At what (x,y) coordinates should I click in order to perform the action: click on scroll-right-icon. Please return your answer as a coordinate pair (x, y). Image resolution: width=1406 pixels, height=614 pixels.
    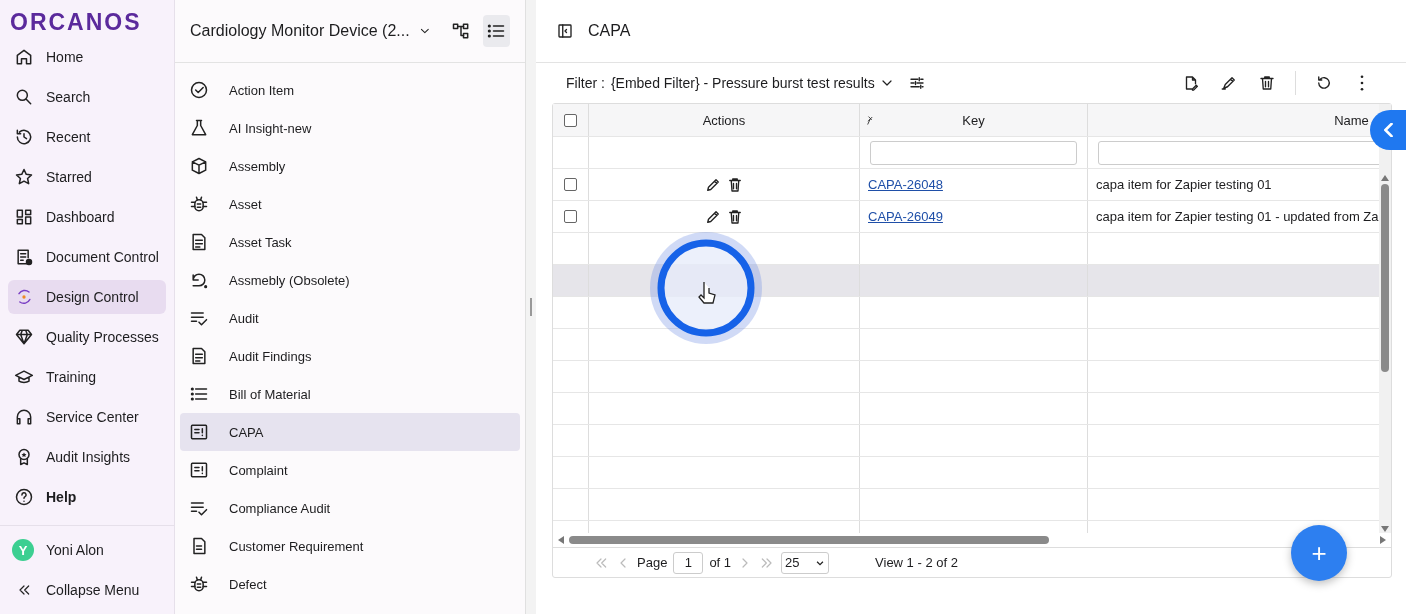
    Looking at the image, I should click on (1383, 540).